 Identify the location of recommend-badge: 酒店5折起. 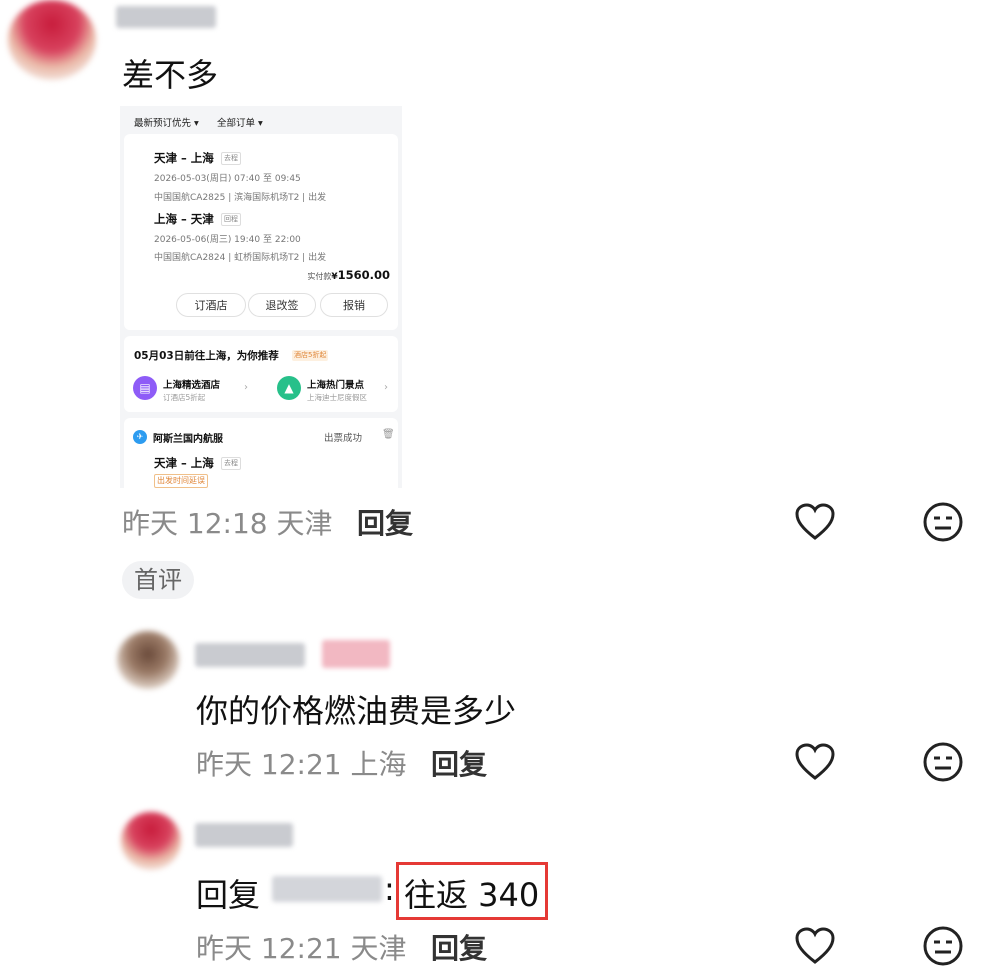
(310, 355).